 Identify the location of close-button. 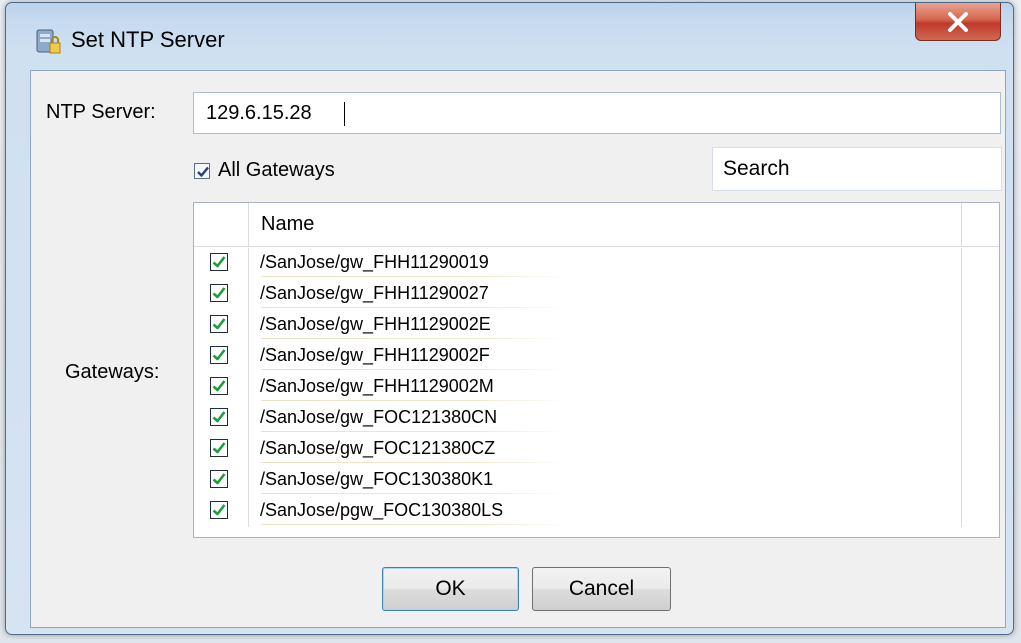
(958, 22).